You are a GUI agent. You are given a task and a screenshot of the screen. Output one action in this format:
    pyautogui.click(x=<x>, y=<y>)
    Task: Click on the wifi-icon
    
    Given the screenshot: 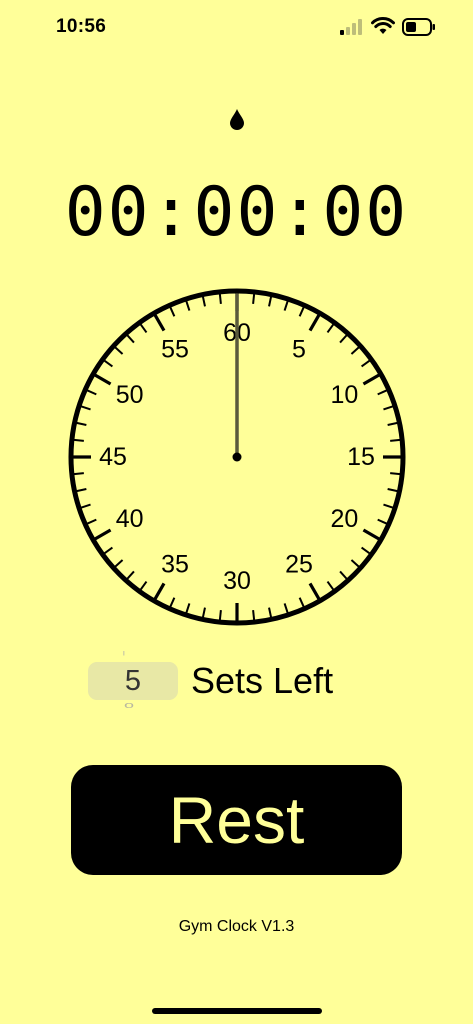 What is the action you would take?
    pyautogui.click(x=383, y=25)
    